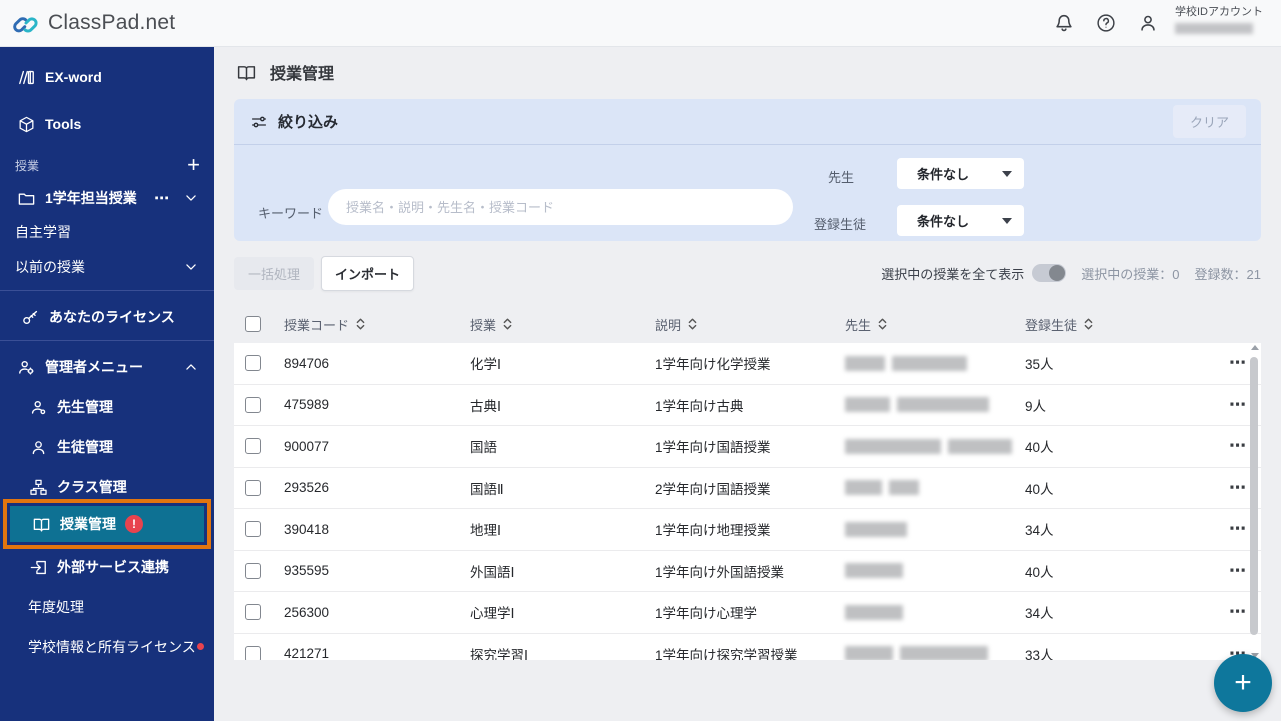  Describe the element at coordinates (1106, 23) in the screenshot. I see `help-icon` at that location.